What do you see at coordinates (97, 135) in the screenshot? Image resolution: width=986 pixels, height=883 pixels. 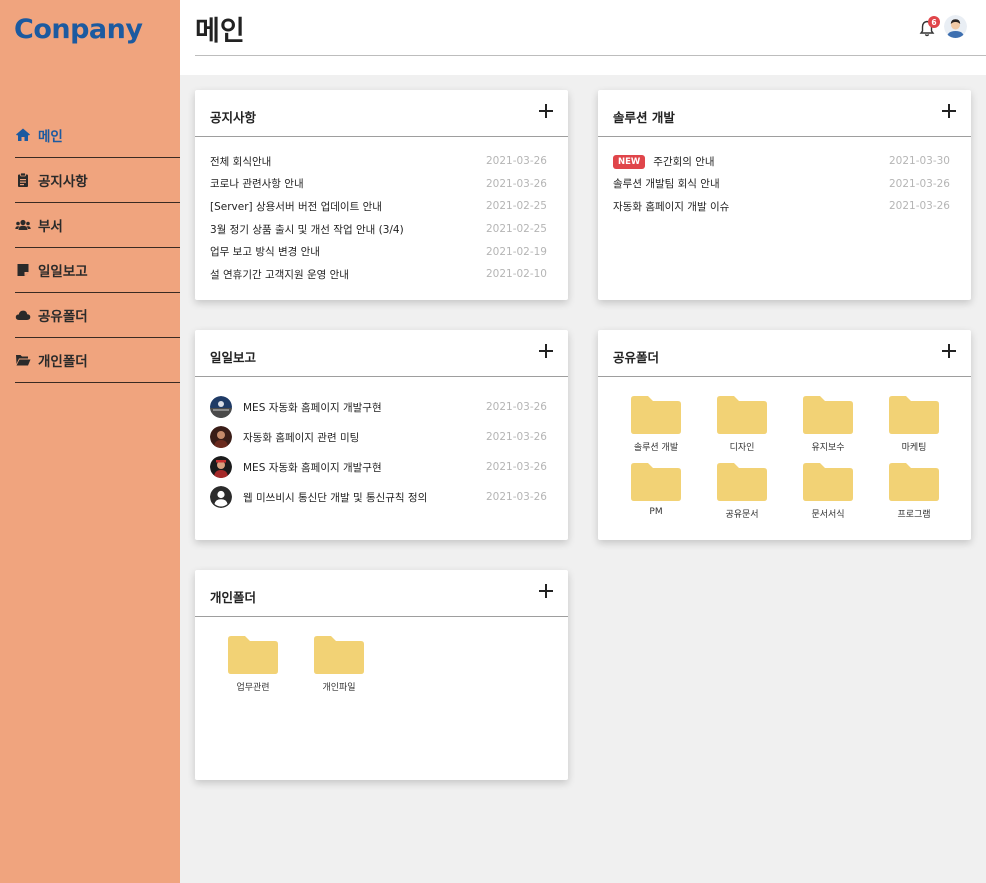 I see `sidebar-item-main: 메인` at bounding box center [97, 135].